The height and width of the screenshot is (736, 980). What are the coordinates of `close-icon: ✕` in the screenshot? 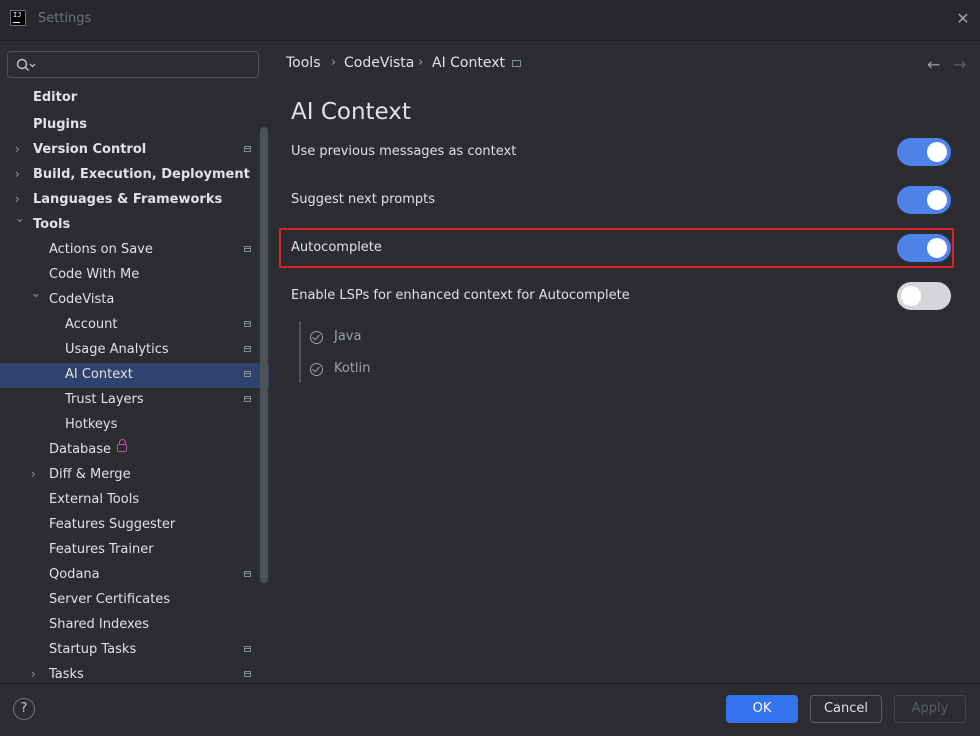 It's located at (963, 19).